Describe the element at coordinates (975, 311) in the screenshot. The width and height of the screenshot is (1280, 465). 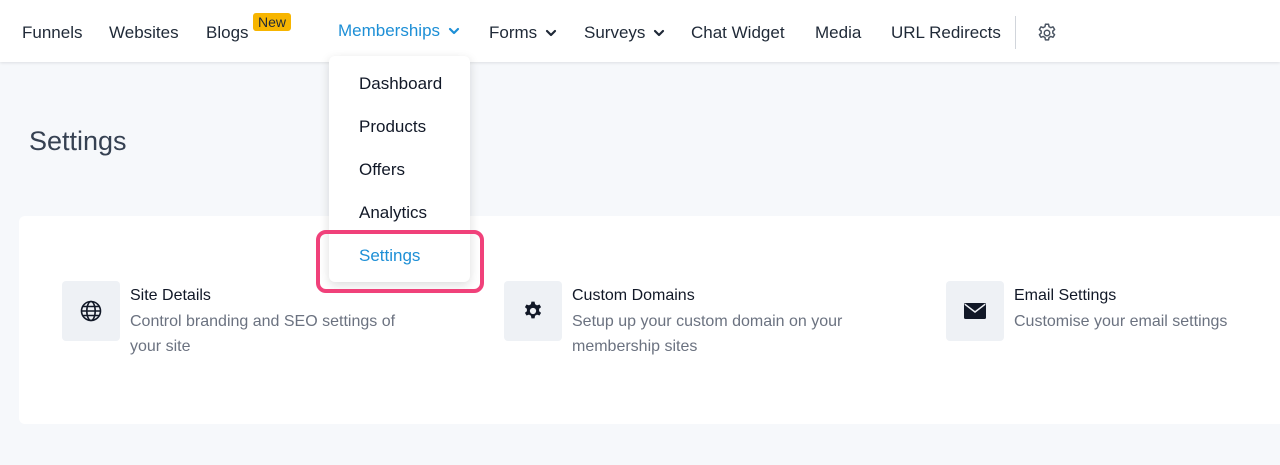
I see `envelope-icon` at that location.